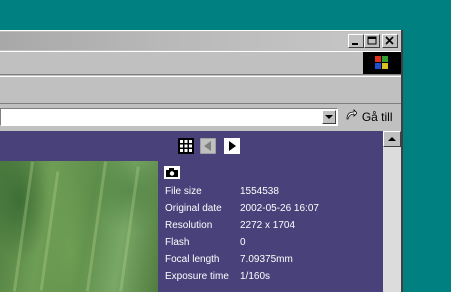 This screenshot has width=451, height=292. Describe the element at coordinates (200, 90) in the screenshot. I see `toolbar` at that location.